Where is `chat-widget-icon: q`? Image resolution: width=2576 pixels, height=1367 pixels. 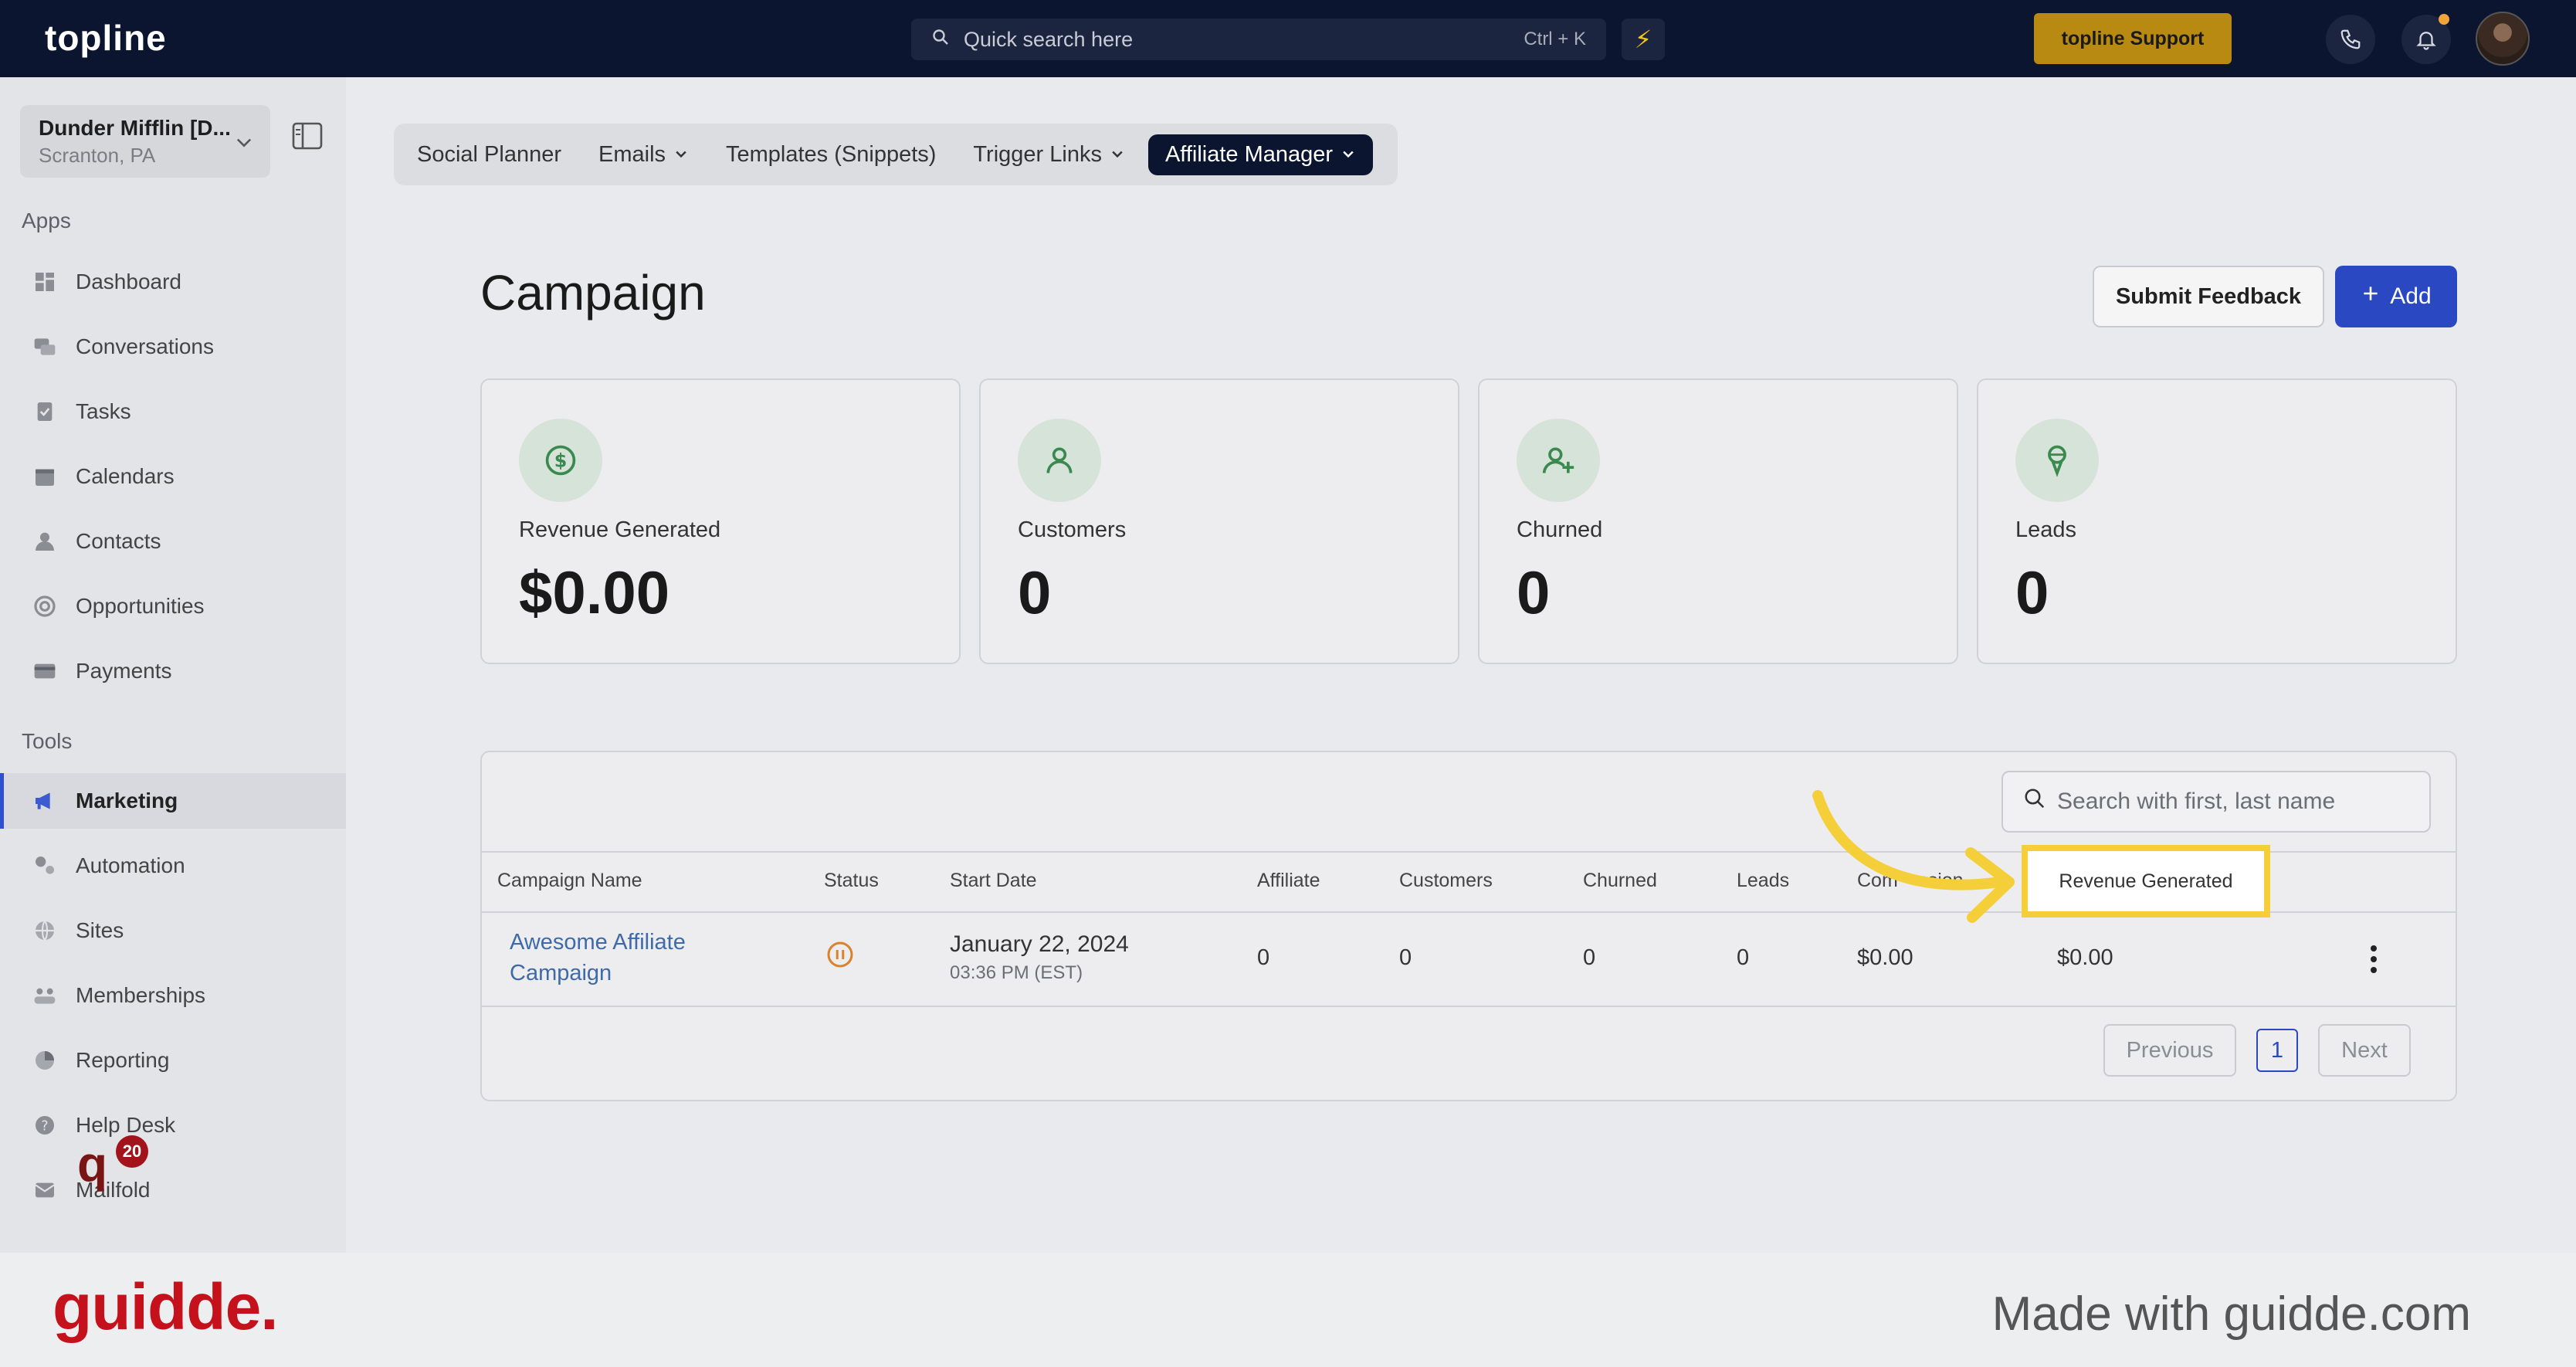 chat-widget-icon: q is located at coordinates (92, 1164).